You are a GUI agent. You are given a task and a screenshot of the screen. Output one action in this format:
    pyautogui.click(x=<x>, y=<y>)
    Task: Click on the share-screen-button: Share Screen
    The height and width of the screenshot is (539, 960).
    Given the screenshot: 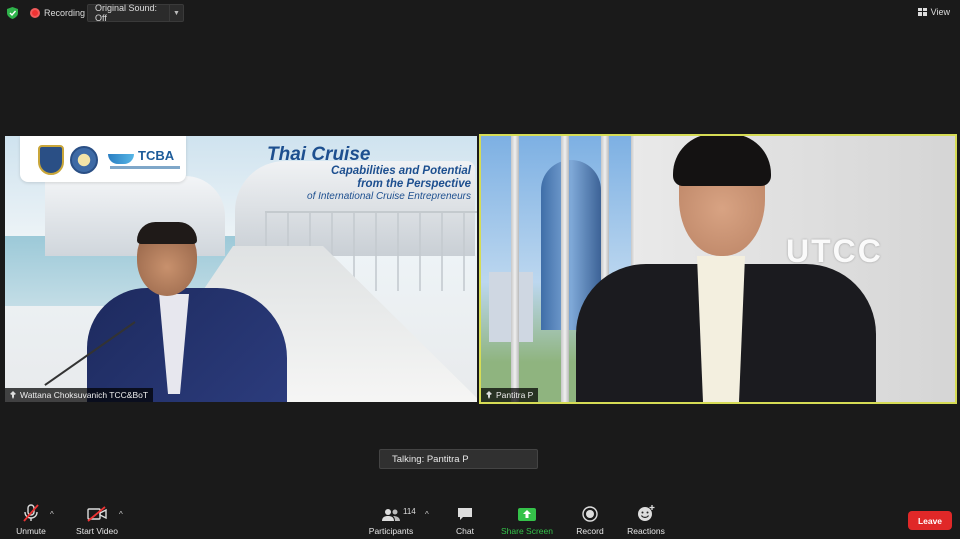 What is the action you would take?
    pyautogui.click(x=527, y=519)
    